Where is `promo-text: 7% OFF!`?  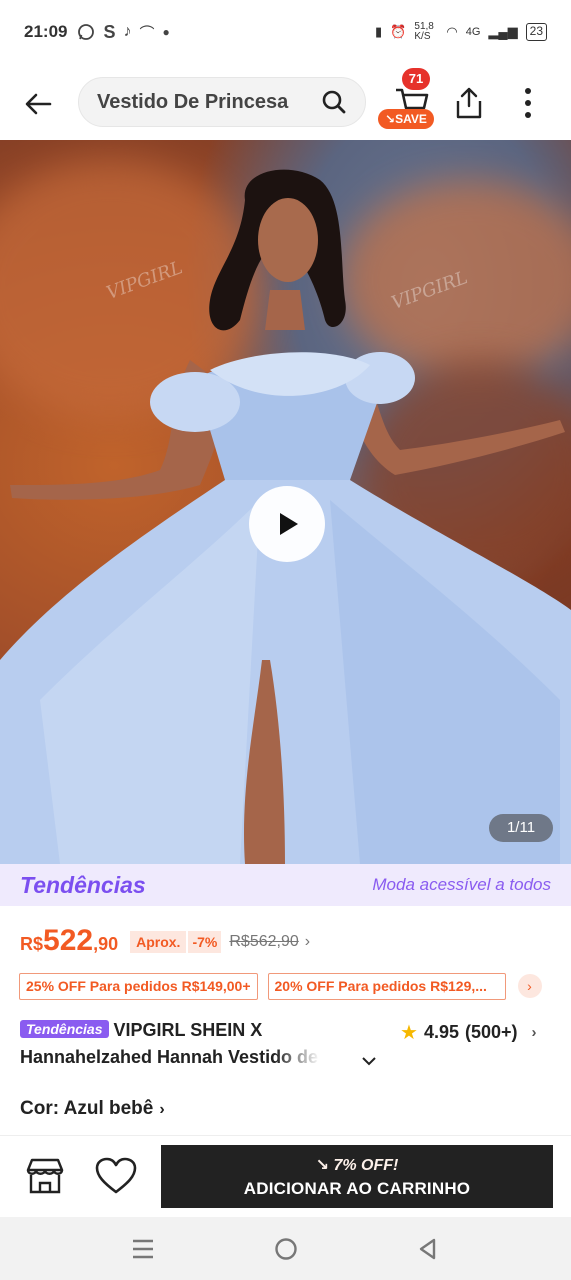
promo-text: 7% OFF! is located at coordinates (366, 1165).